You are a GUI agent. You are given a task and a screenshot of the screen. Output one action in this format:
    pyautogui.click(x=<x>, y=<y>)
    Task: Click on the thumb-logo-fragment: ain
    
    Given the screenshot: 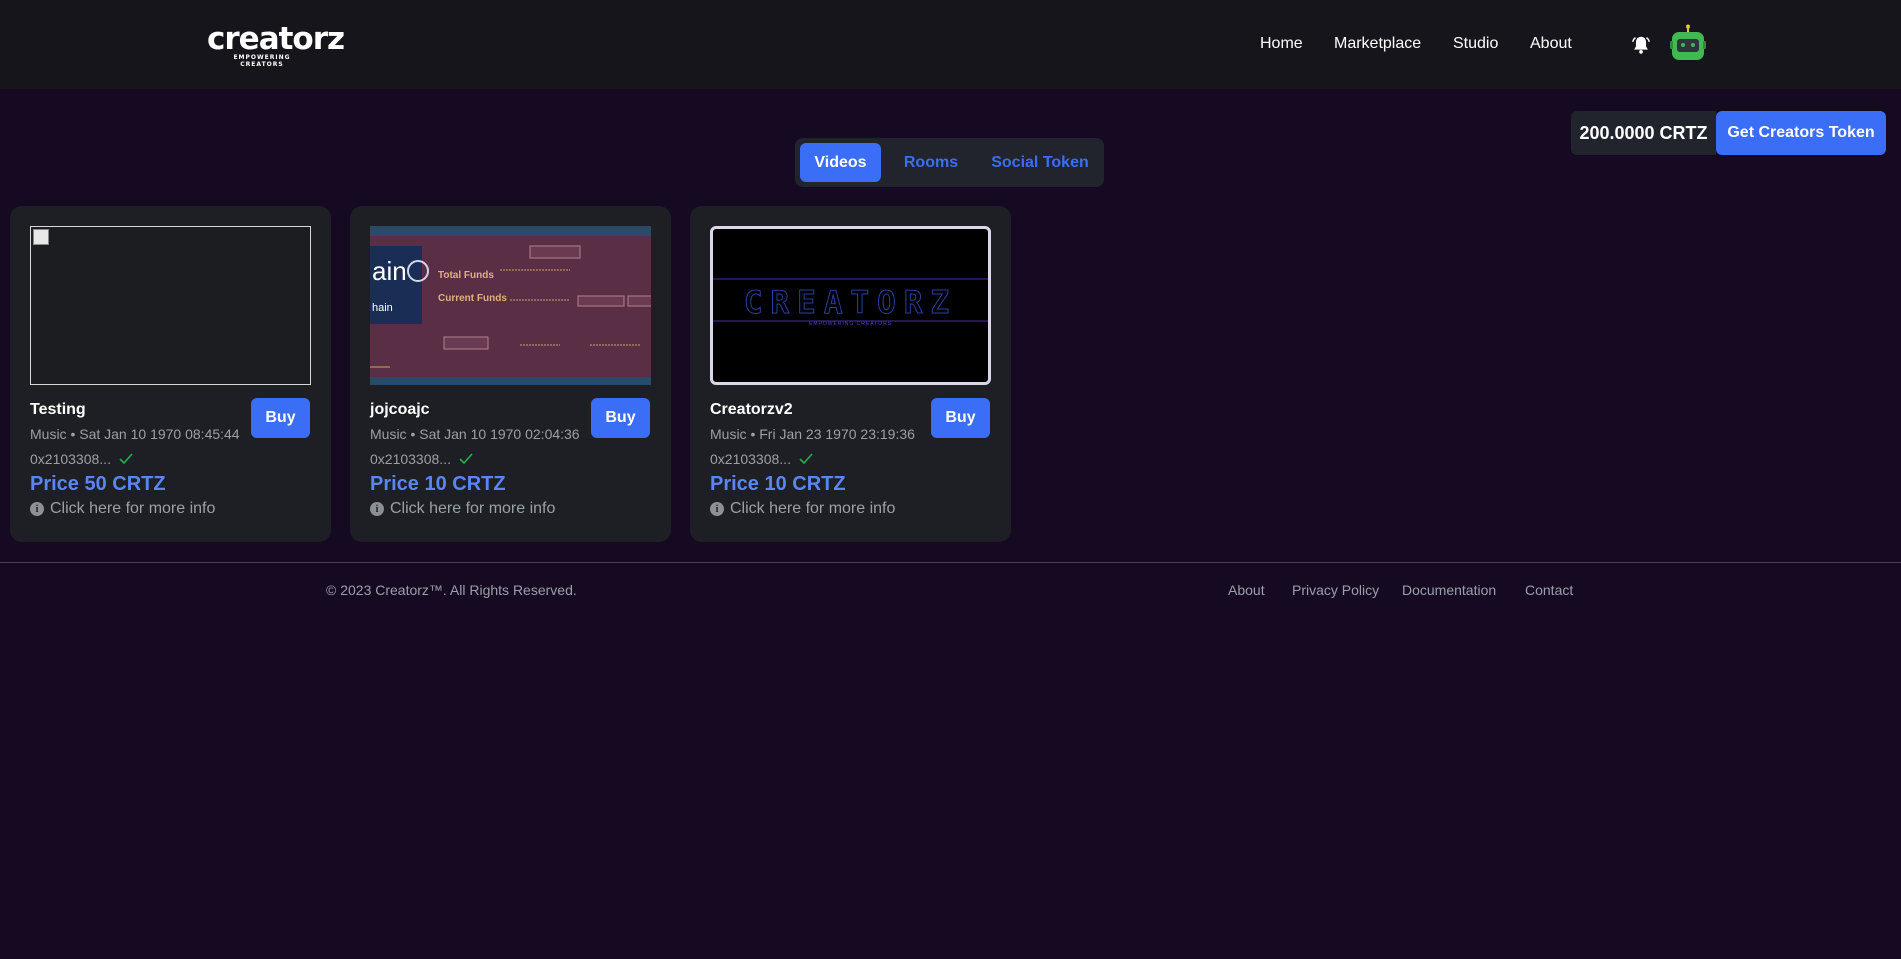 What is the action you would take?
    pyautogui.click(x=389, y=271)
    